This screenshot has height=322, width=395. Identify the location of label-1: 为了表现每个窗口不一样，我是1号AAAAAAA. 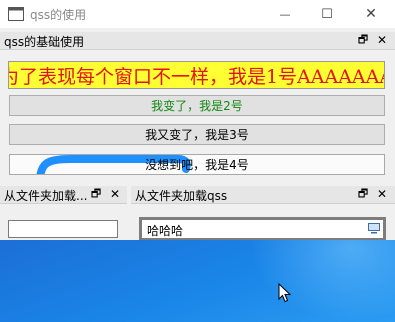
(196, 75).